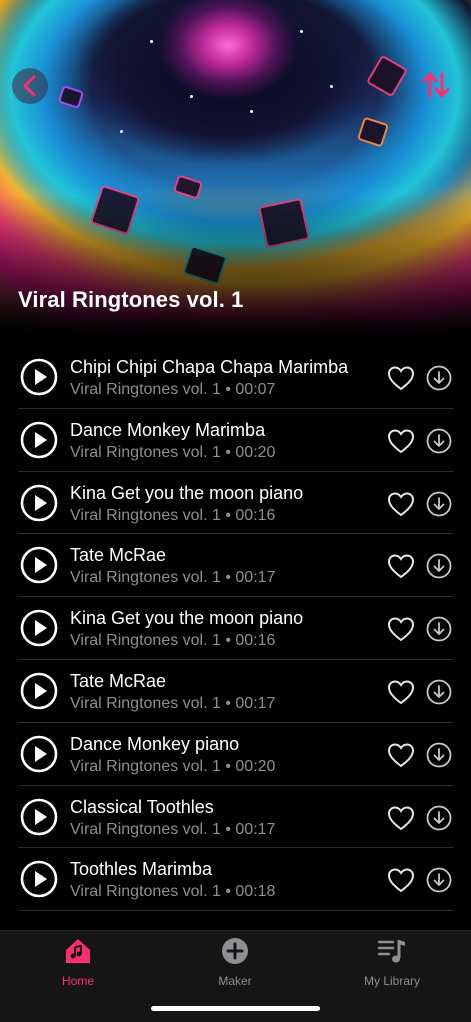 Image resolution: width=471 pixels, height=1022 pixels. What do you see at coordinates (168, 429) in the screenshot?
I see `track-title: Dance Monkey Marimba` at bounding box center [168, 429].